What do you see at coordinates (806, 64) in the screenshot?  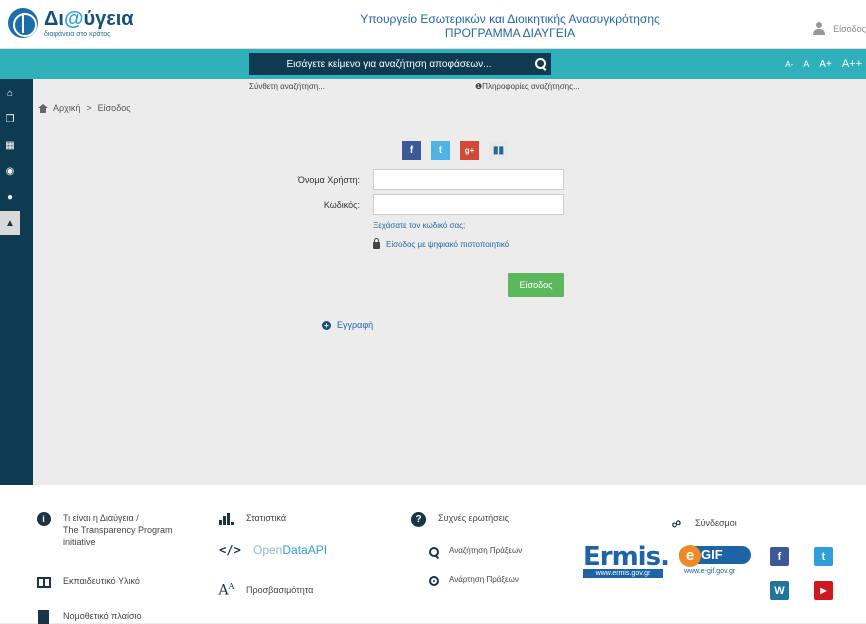 I see `font-size-normal: A` at bounding box center [806, 64].